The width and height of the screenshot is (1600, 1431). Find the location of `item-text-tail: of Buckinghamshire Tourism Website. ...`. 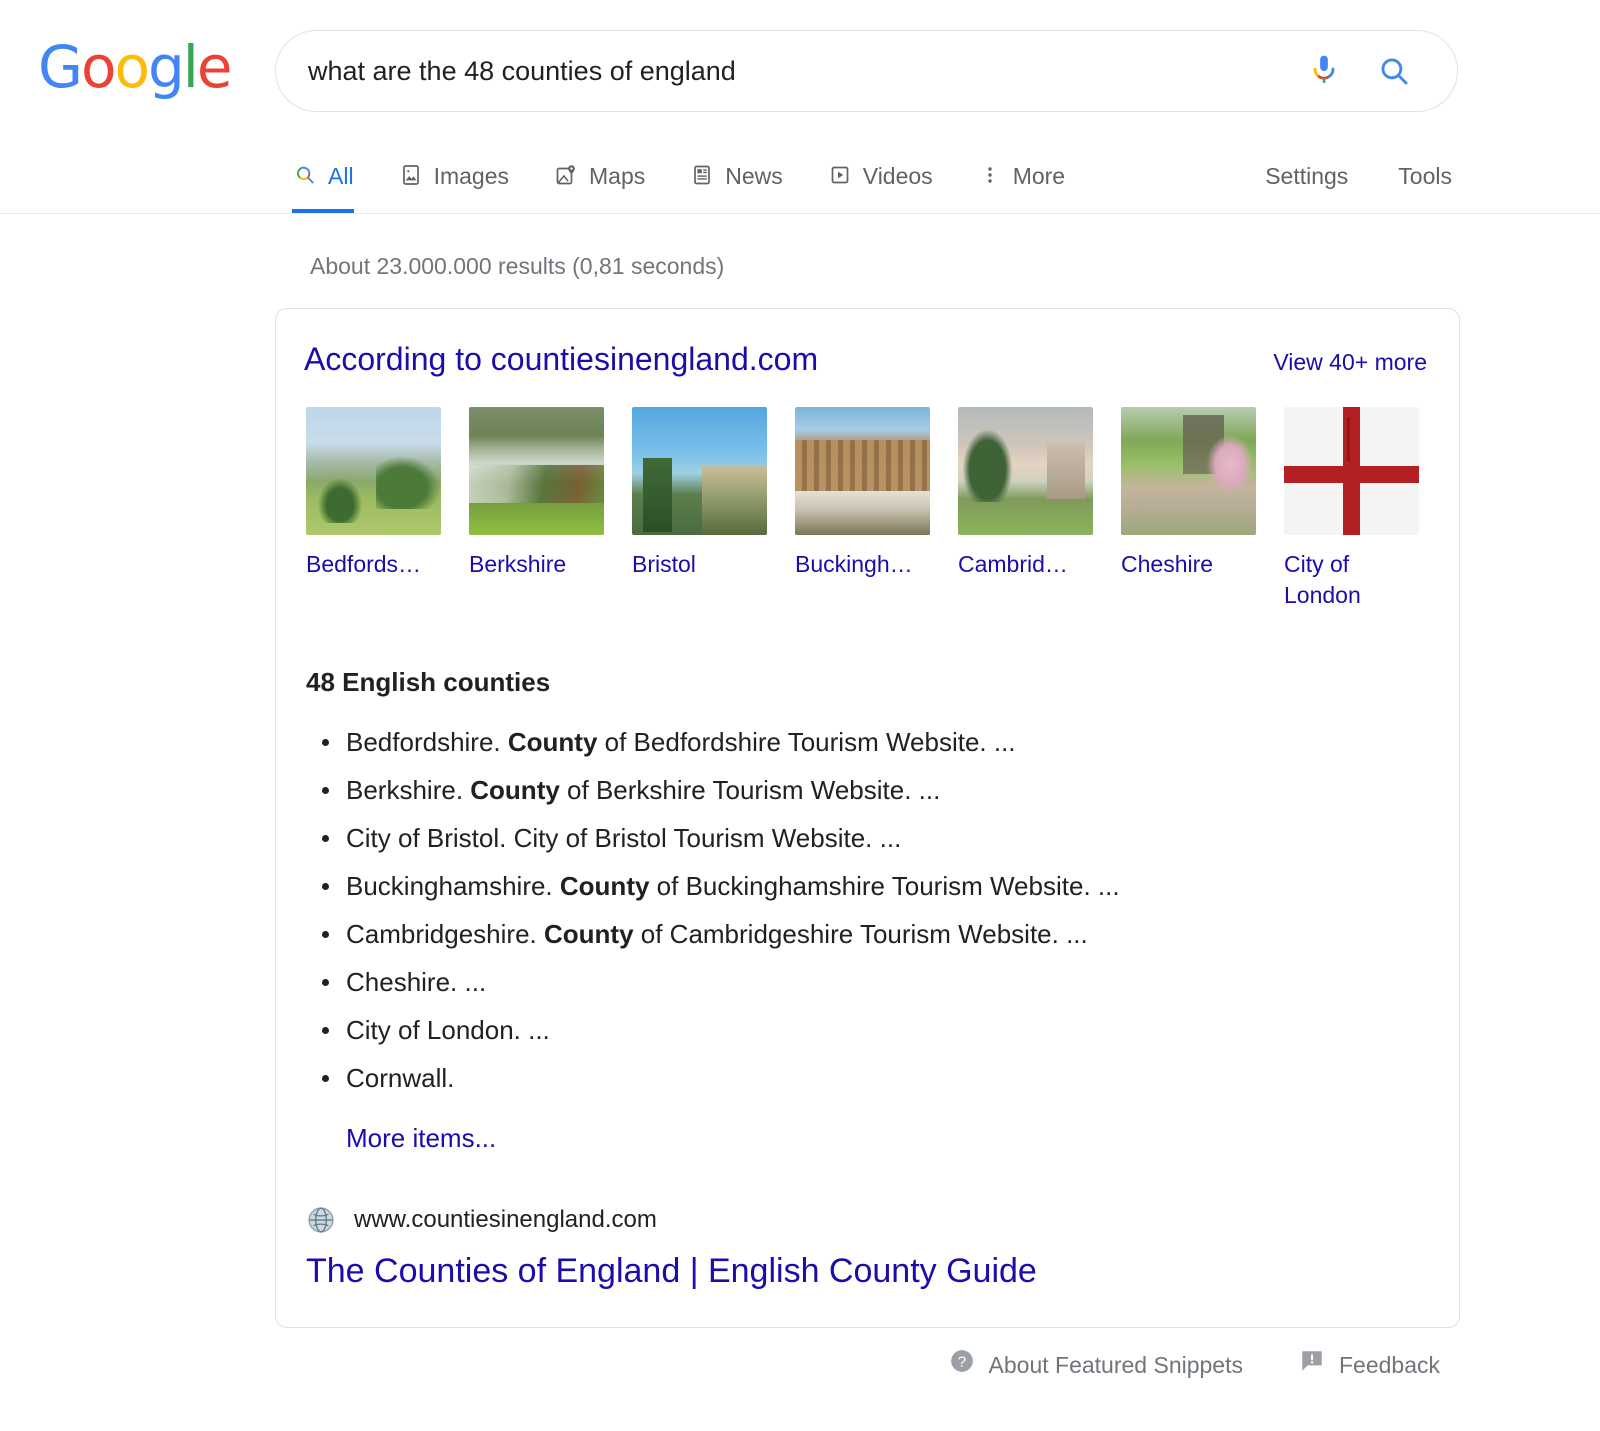

item-text-tail: of Buckinghamshire Tourism Website. ... is located at coordinates (884, 886).